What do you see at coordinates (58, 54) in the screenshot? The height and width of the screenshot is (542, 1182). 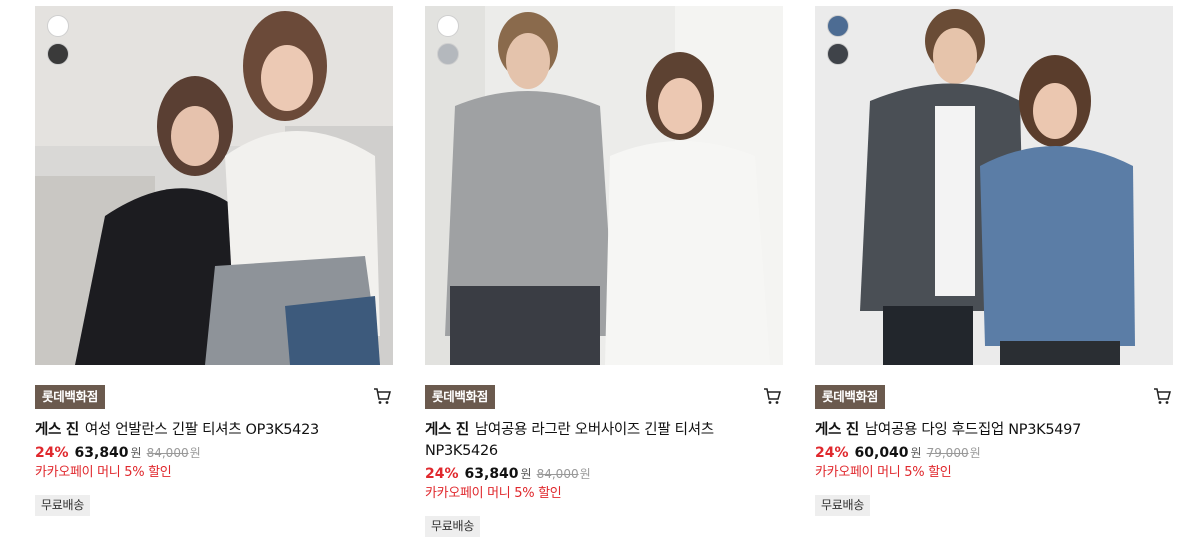 I see `color-swatch-black` at bounding box center [58, 54].